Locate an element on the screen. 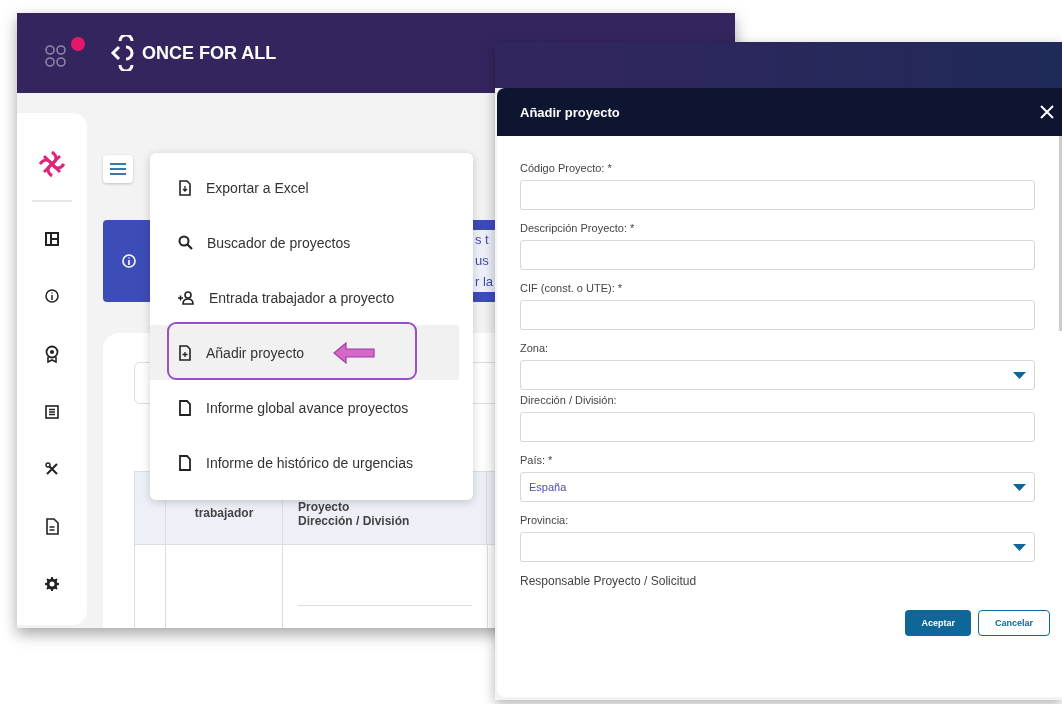  menu-item: Entrada trabajador a proyecto is located at coordinates (304, 297).